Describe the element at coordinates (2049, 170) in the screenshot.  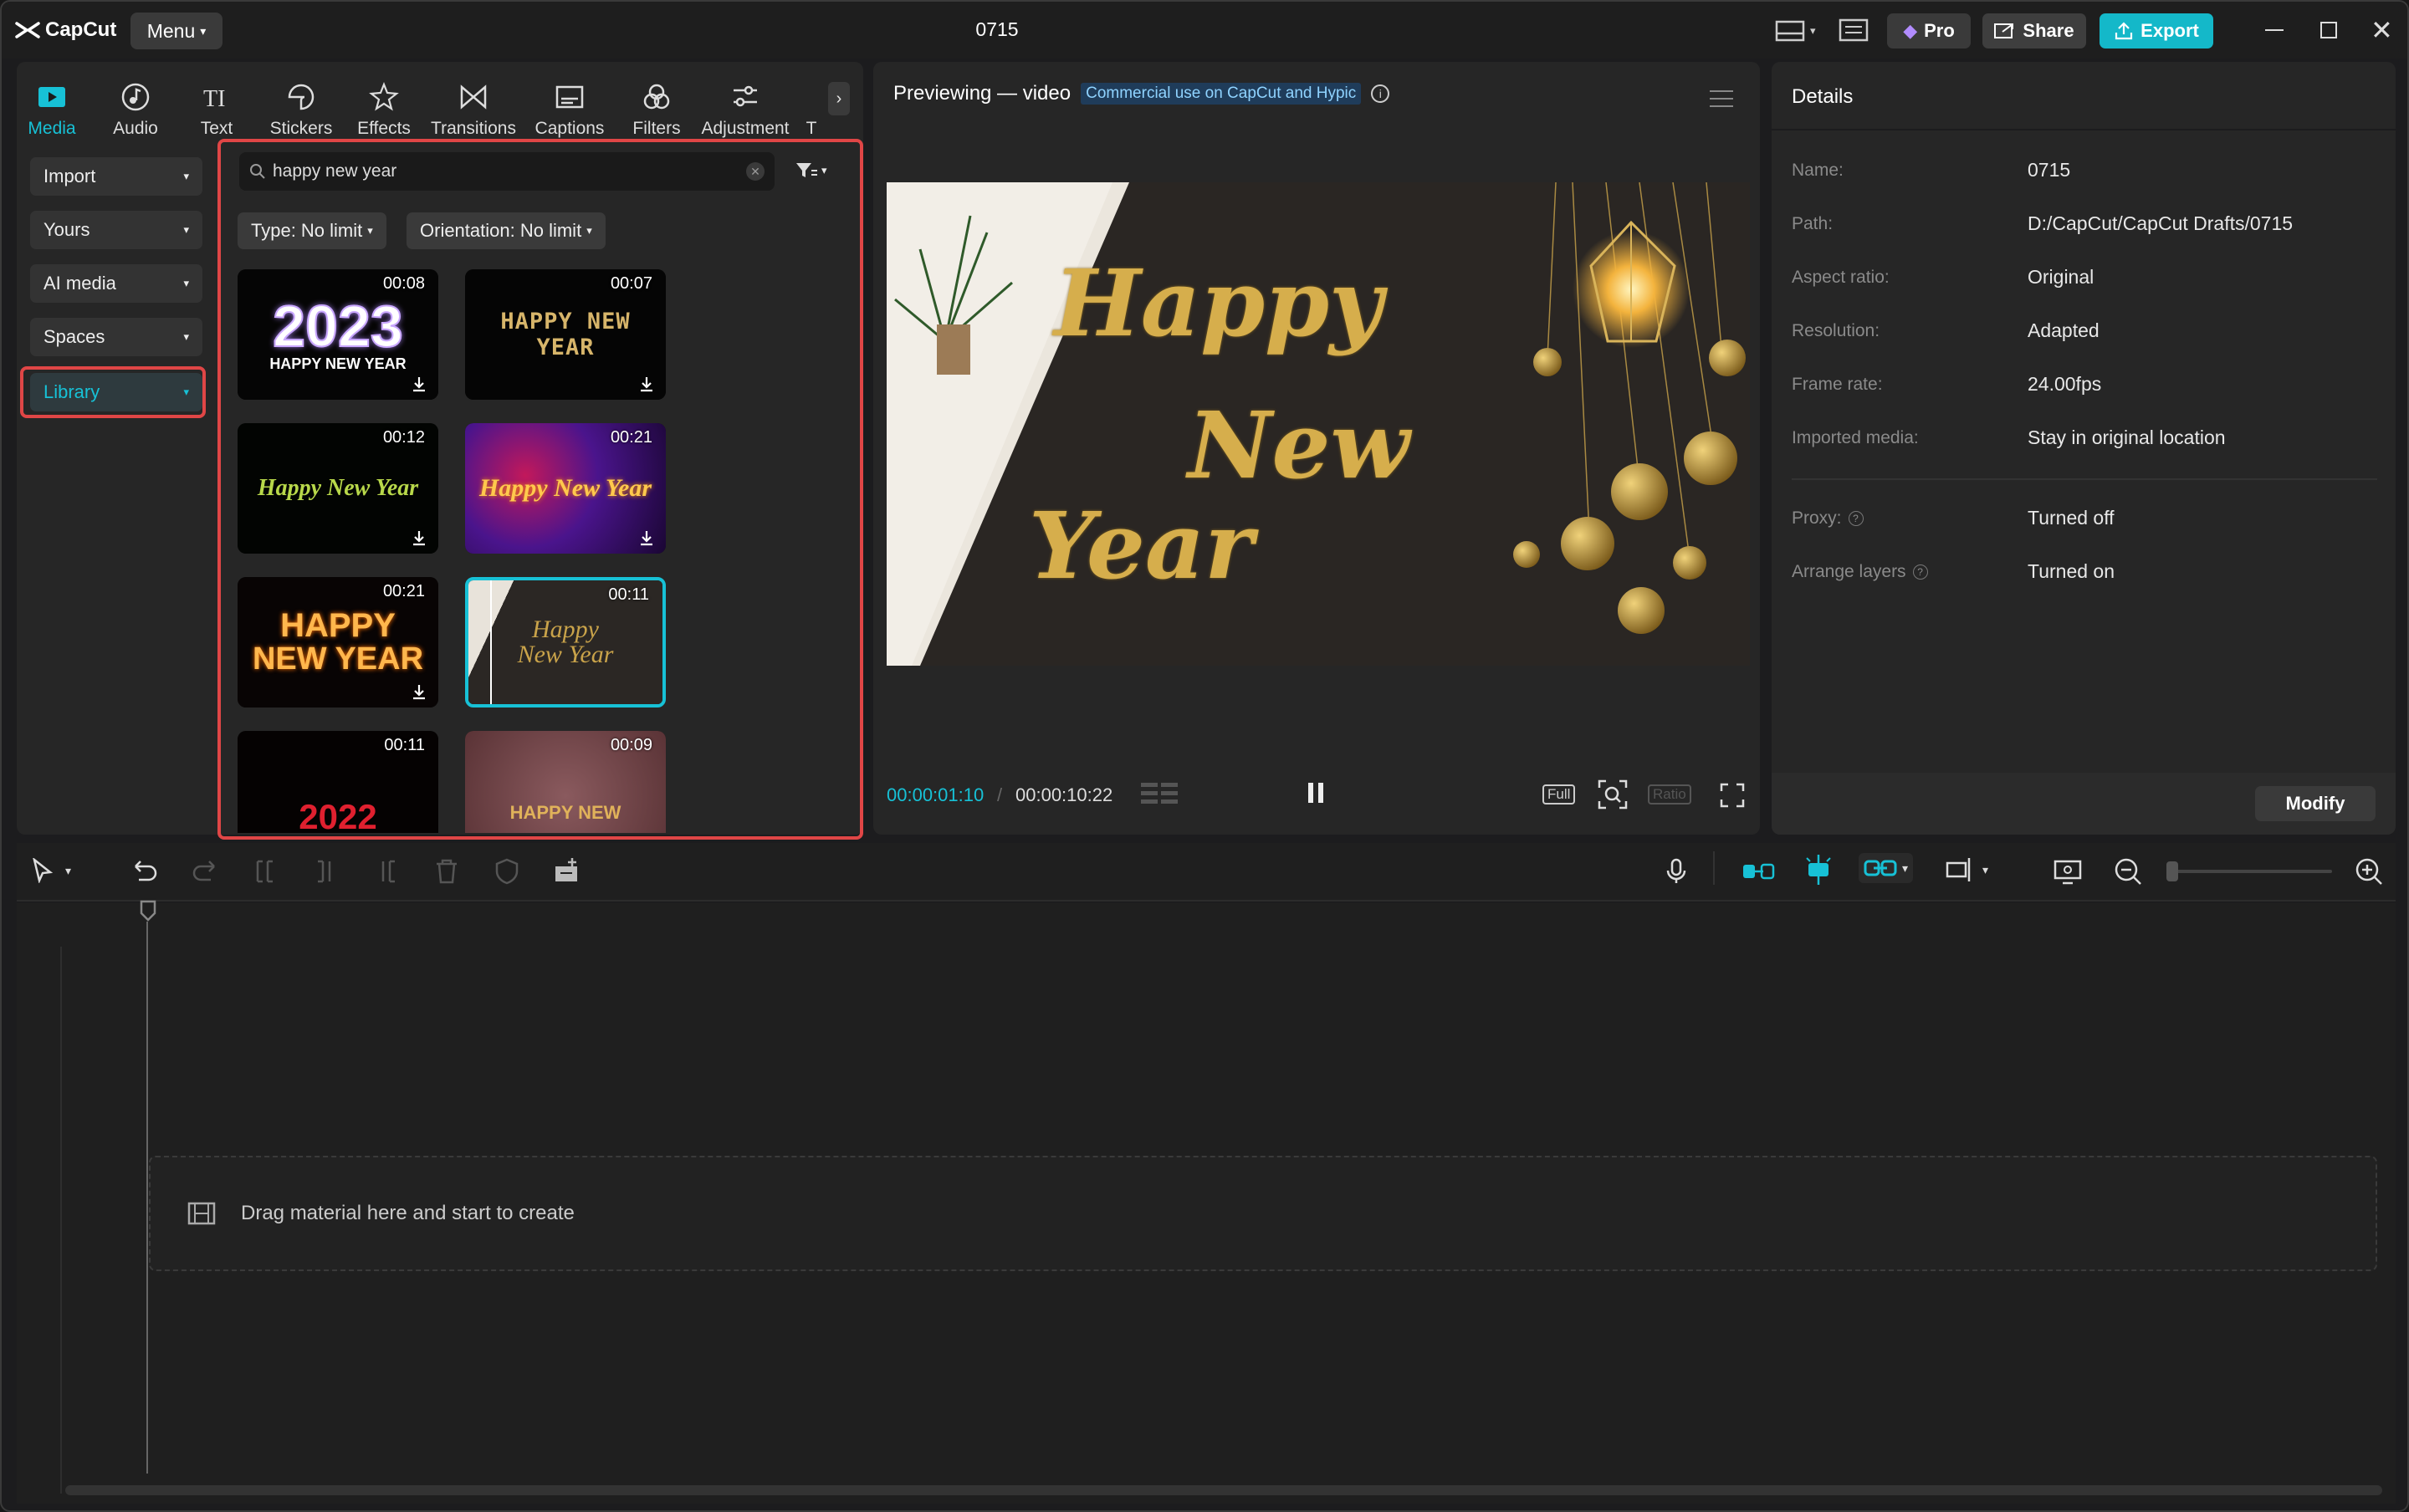
I see `detail-value-name: 0715` at that location.